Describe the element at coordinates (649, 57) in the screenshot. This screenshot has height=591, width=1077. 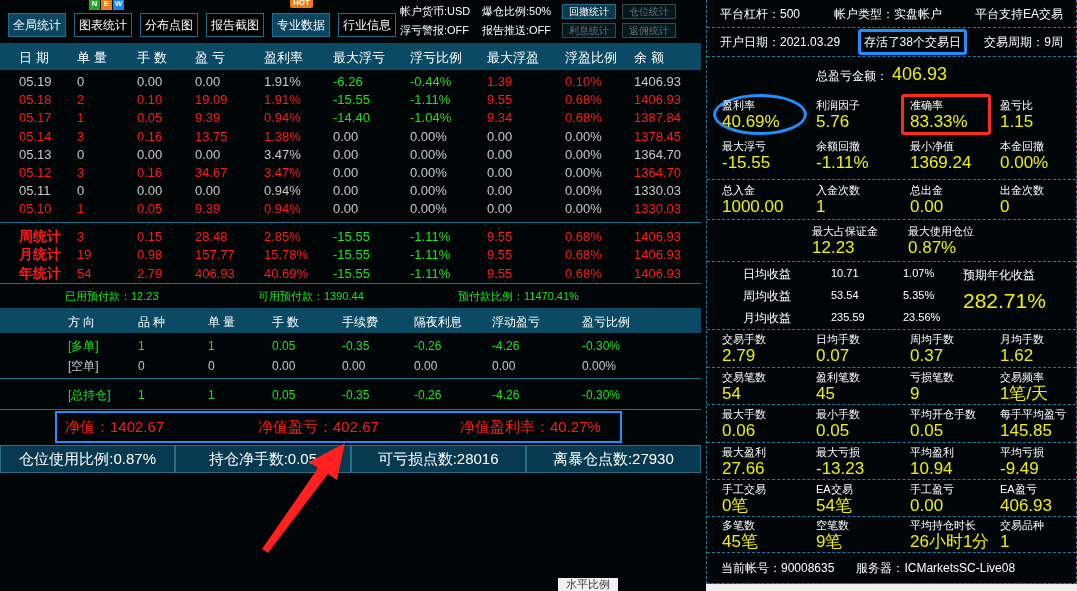
I see `column-header: 余 额` at that location.